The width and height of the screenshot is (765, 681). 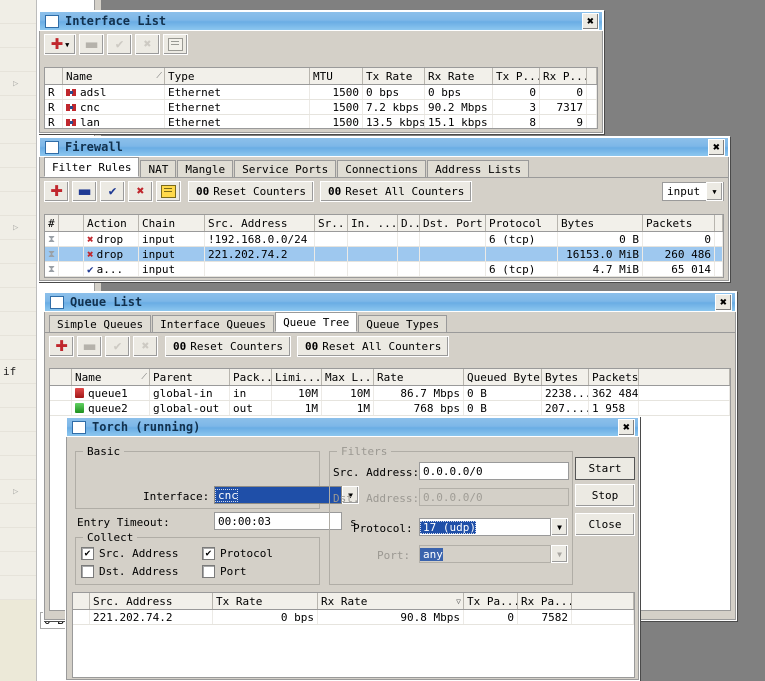 What do you see at coordinates (391, 601) in the screenshot?
I see `col-rx-rate: Rx Rate ▽` at bounding box center [391, 601].